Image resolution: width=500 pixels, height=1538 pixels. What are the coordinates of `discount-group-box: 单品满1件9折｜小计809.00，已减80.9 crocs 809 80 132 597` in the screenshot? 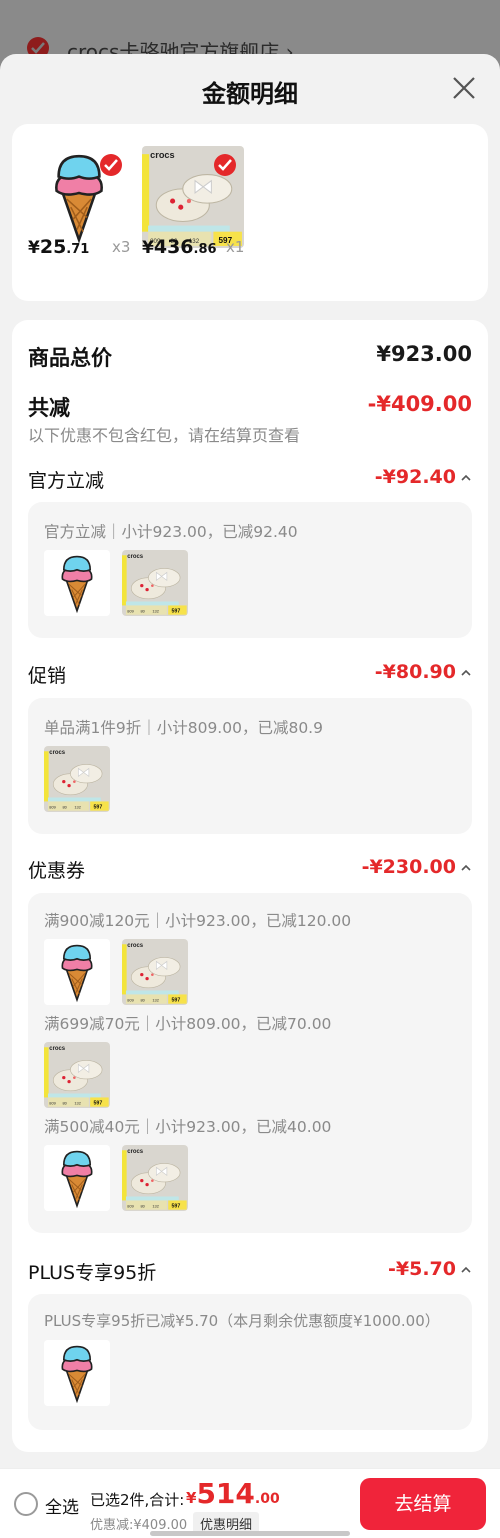 It's located at (250, 766).